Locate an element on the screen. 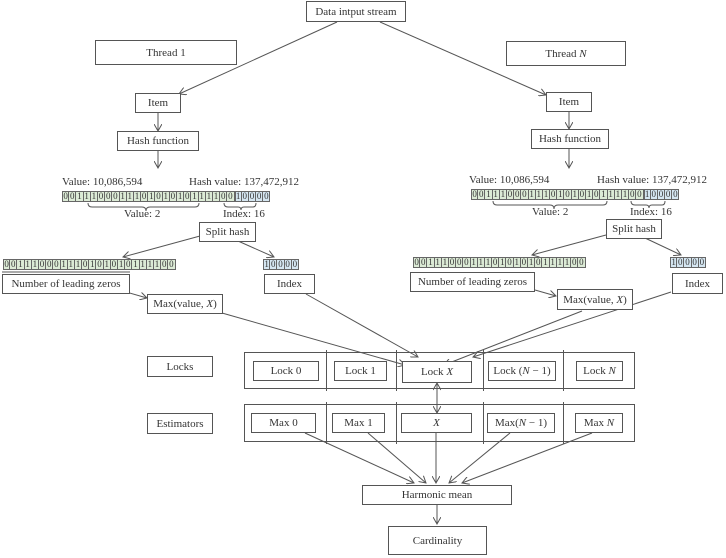 The width and height of the screenshot is (726, 558). max-1-label: Max 1 is located at coordinates (358, 423).